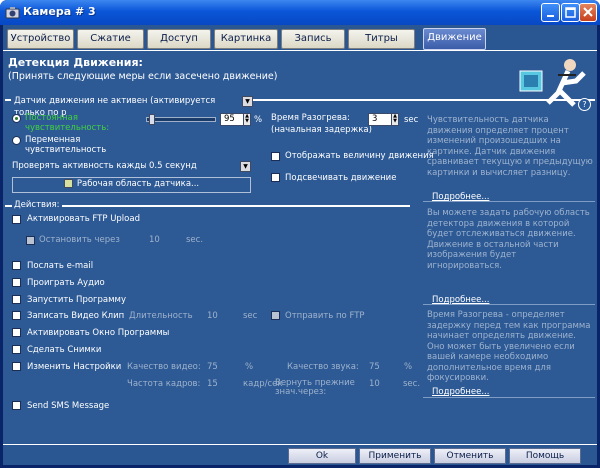 Image resolution: width=600 pixels, height=468 pixels. I want to click on send-ftp-checkbox, so click(275, 315).